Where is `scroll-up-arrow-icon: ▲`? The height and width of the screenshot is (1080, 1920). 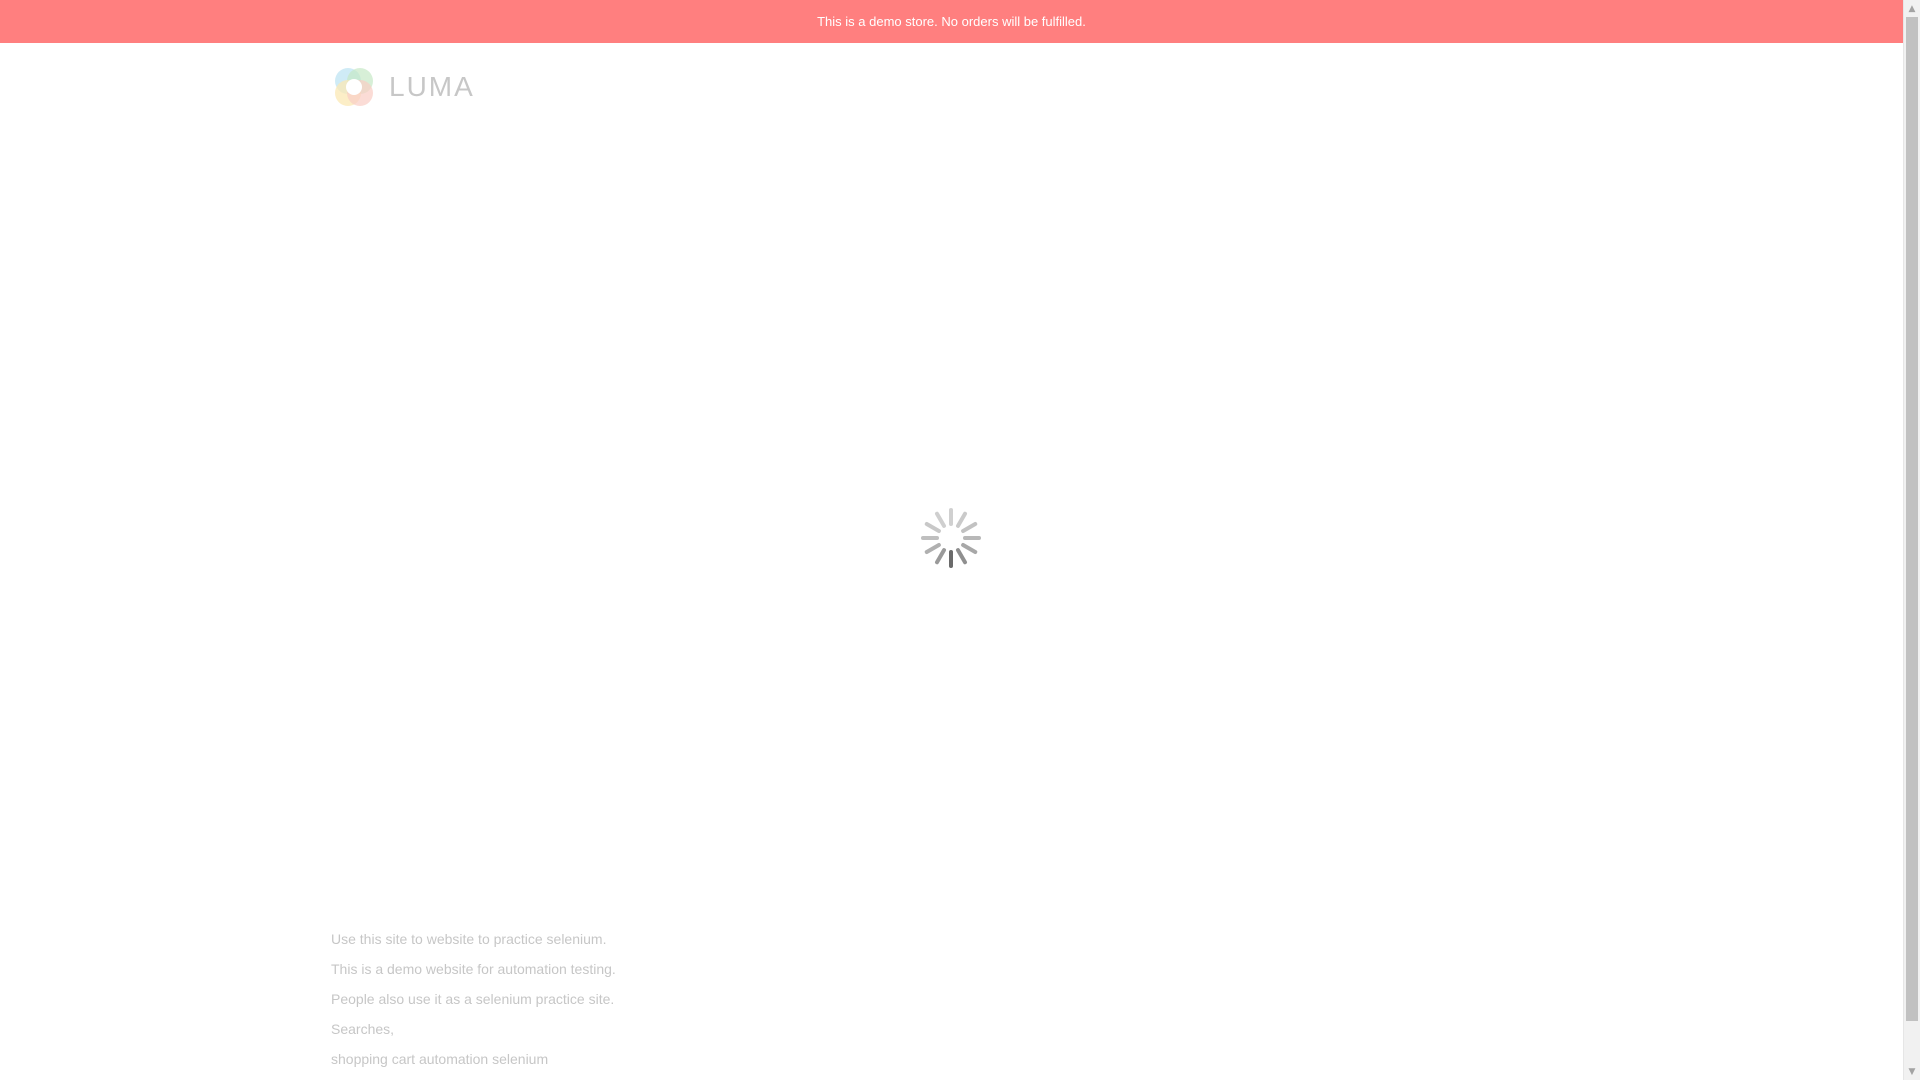 scroll-up-arrow-icon: ▲ is located at coordinates (1912, 8).